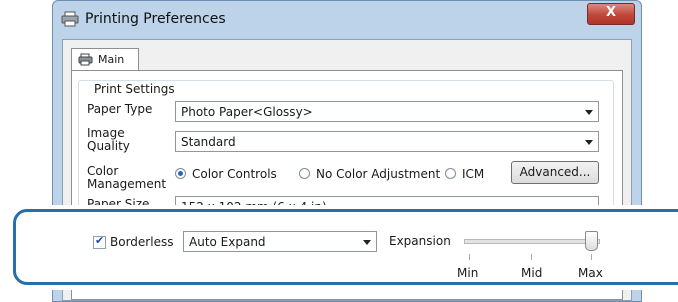  What do you see at coordinates (473, 174) in the screenshot?
I see `icm-label: ICM` at bounding box center [473, 174].